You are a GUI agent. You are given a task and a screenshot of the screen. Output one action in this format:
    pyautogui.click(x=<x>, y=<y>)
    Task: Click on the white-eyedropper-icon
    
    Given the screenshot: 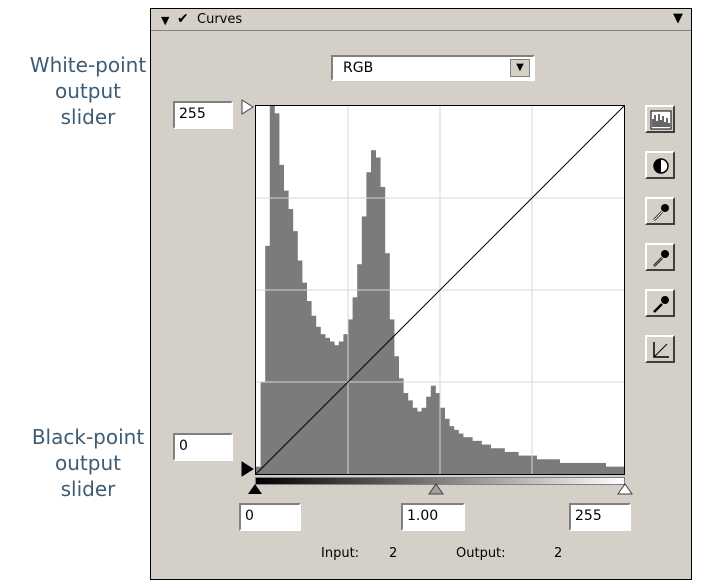 What is the action you would take?
    pyautogui.click(x=661, y=212)
    